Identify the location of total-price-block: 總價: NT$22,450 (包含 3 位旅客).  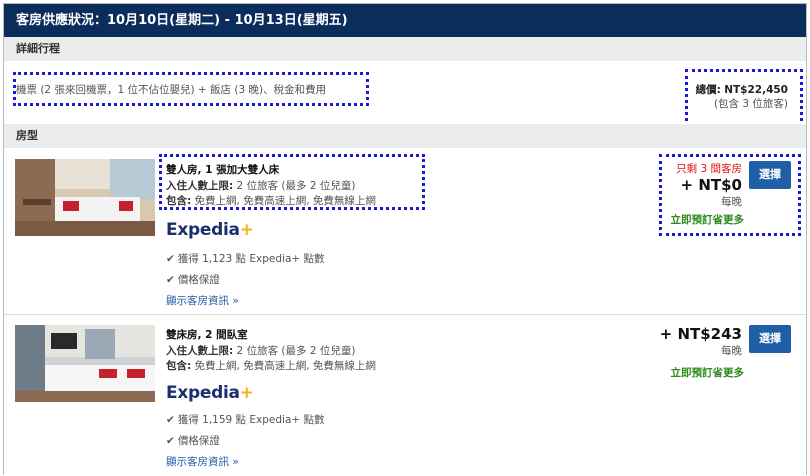
(742, 97).